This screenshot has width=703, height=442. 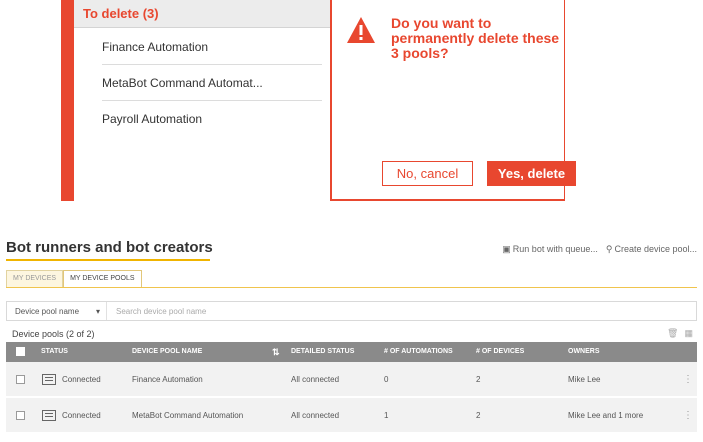 I want to click on tab-my-devices: MY DEVICES, so click(x=35, y=279).